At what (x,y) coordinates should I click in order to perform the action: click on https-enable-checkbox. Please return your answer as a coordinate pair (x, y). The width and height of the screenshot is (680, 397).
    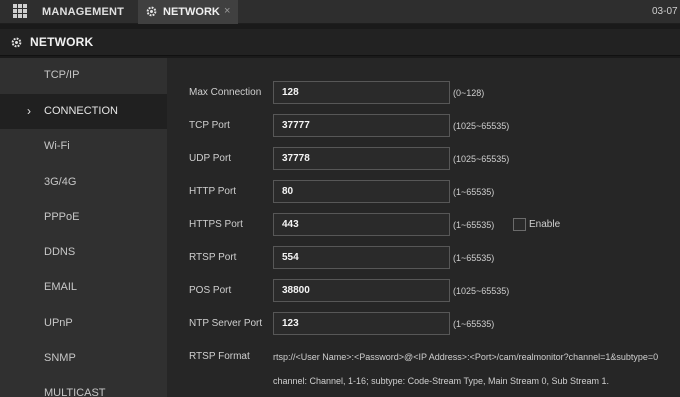
    Looking at the image, I should click on (519, 224).